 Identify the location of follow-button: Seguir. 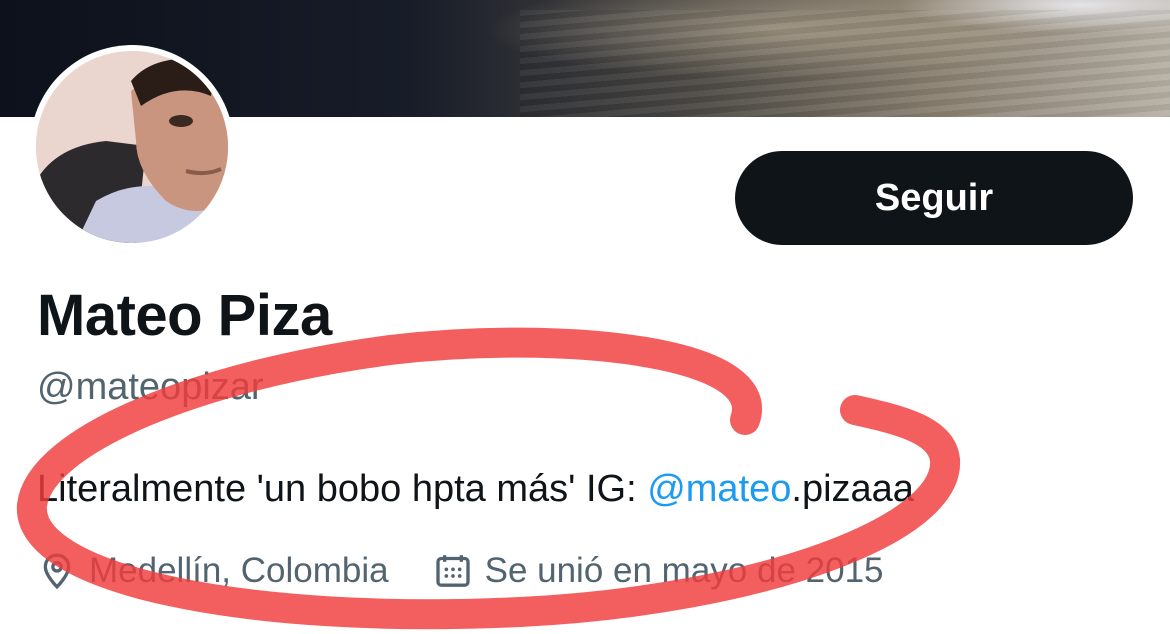
(934, 198).